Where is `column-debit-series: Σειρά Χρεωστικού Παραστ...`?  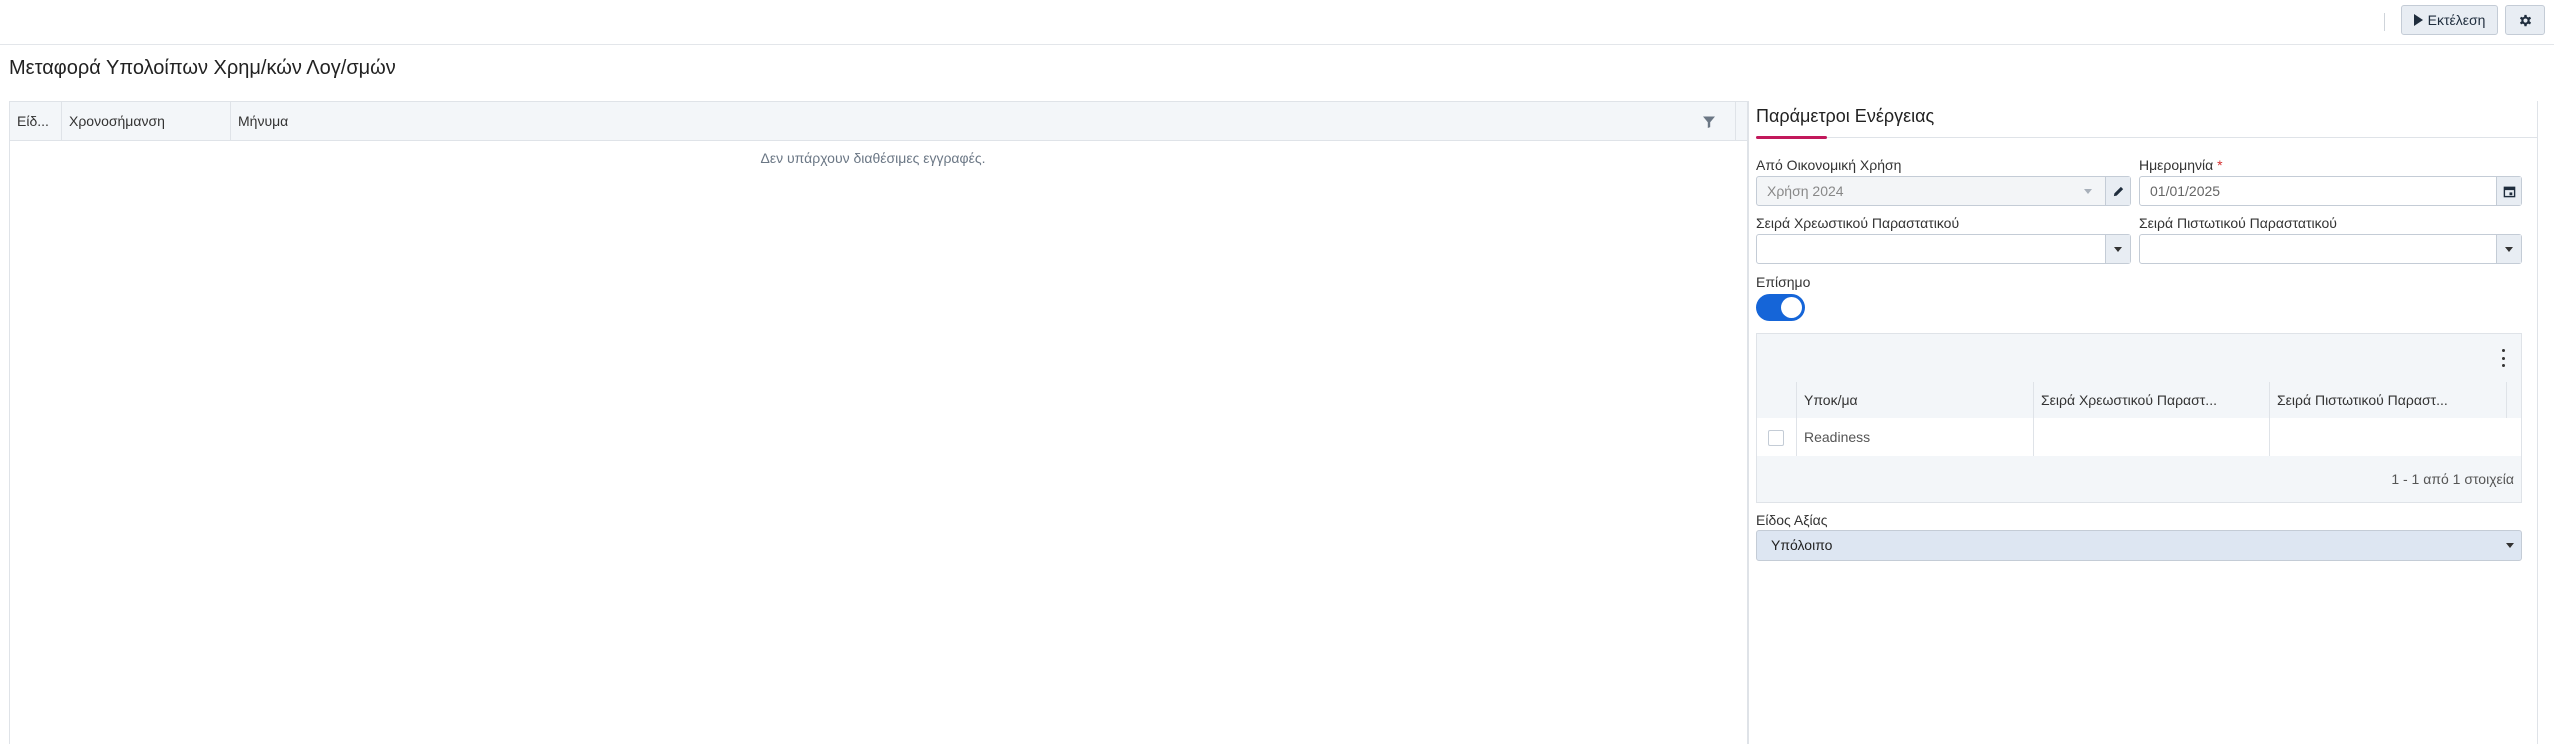
column-debit-series: Σειρά Χρεωστικού Παραστ... is located at coordinates (2152, 400).